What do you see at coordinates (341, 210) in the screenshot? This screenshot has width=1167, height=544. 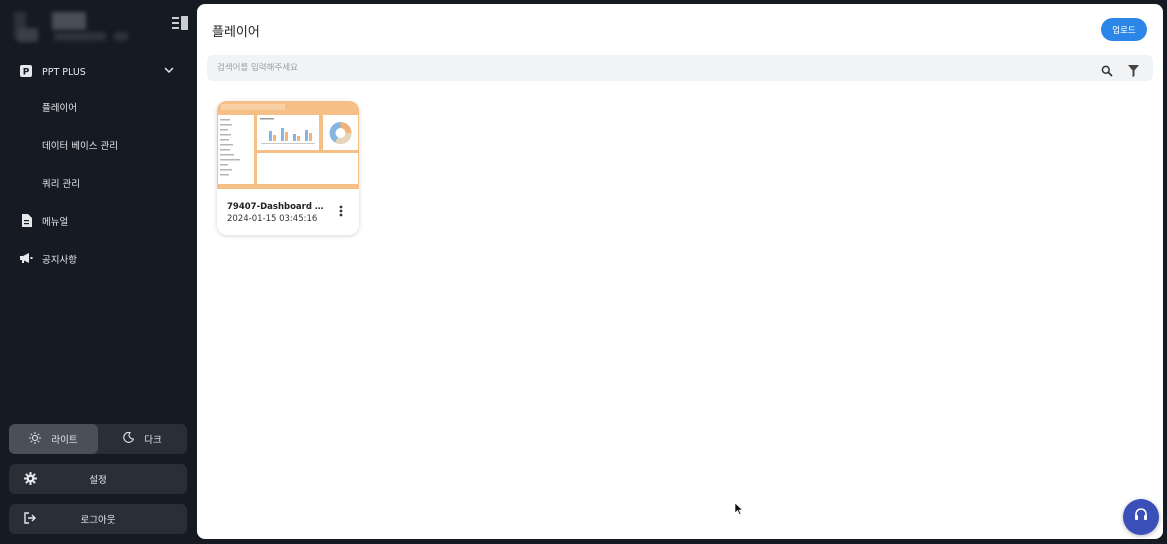 I see `more-vertical-icon` at bounding box center [341, 210].